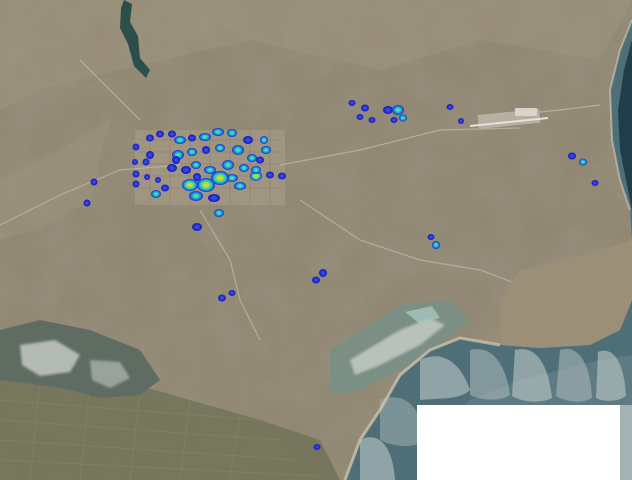 The height and width of the screenshot is (480, 632). What do you see at coordinates (626, 442) in the screenshot?
I see `sea-edge-tile` at bounding box center [626, 442].